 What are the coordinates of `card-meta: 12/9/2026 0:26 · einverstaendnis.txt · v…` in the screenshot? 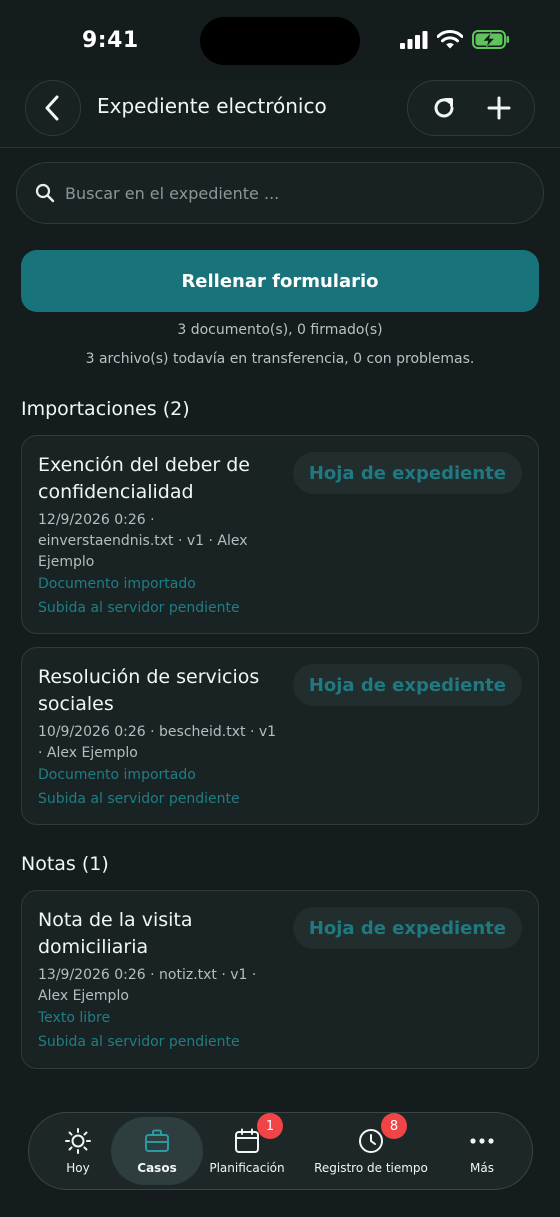 It's located at (143, 541).